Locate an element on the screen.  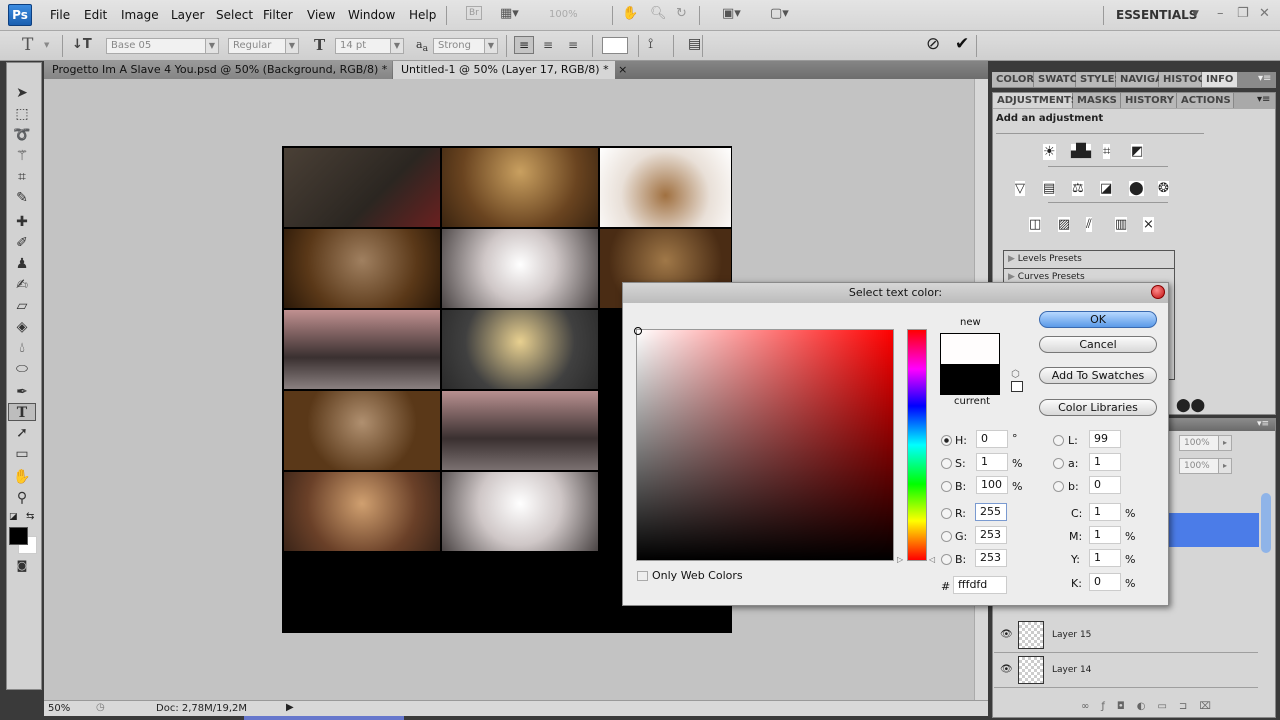
align-center-button: ≡ is located at coordinates (548, 45).